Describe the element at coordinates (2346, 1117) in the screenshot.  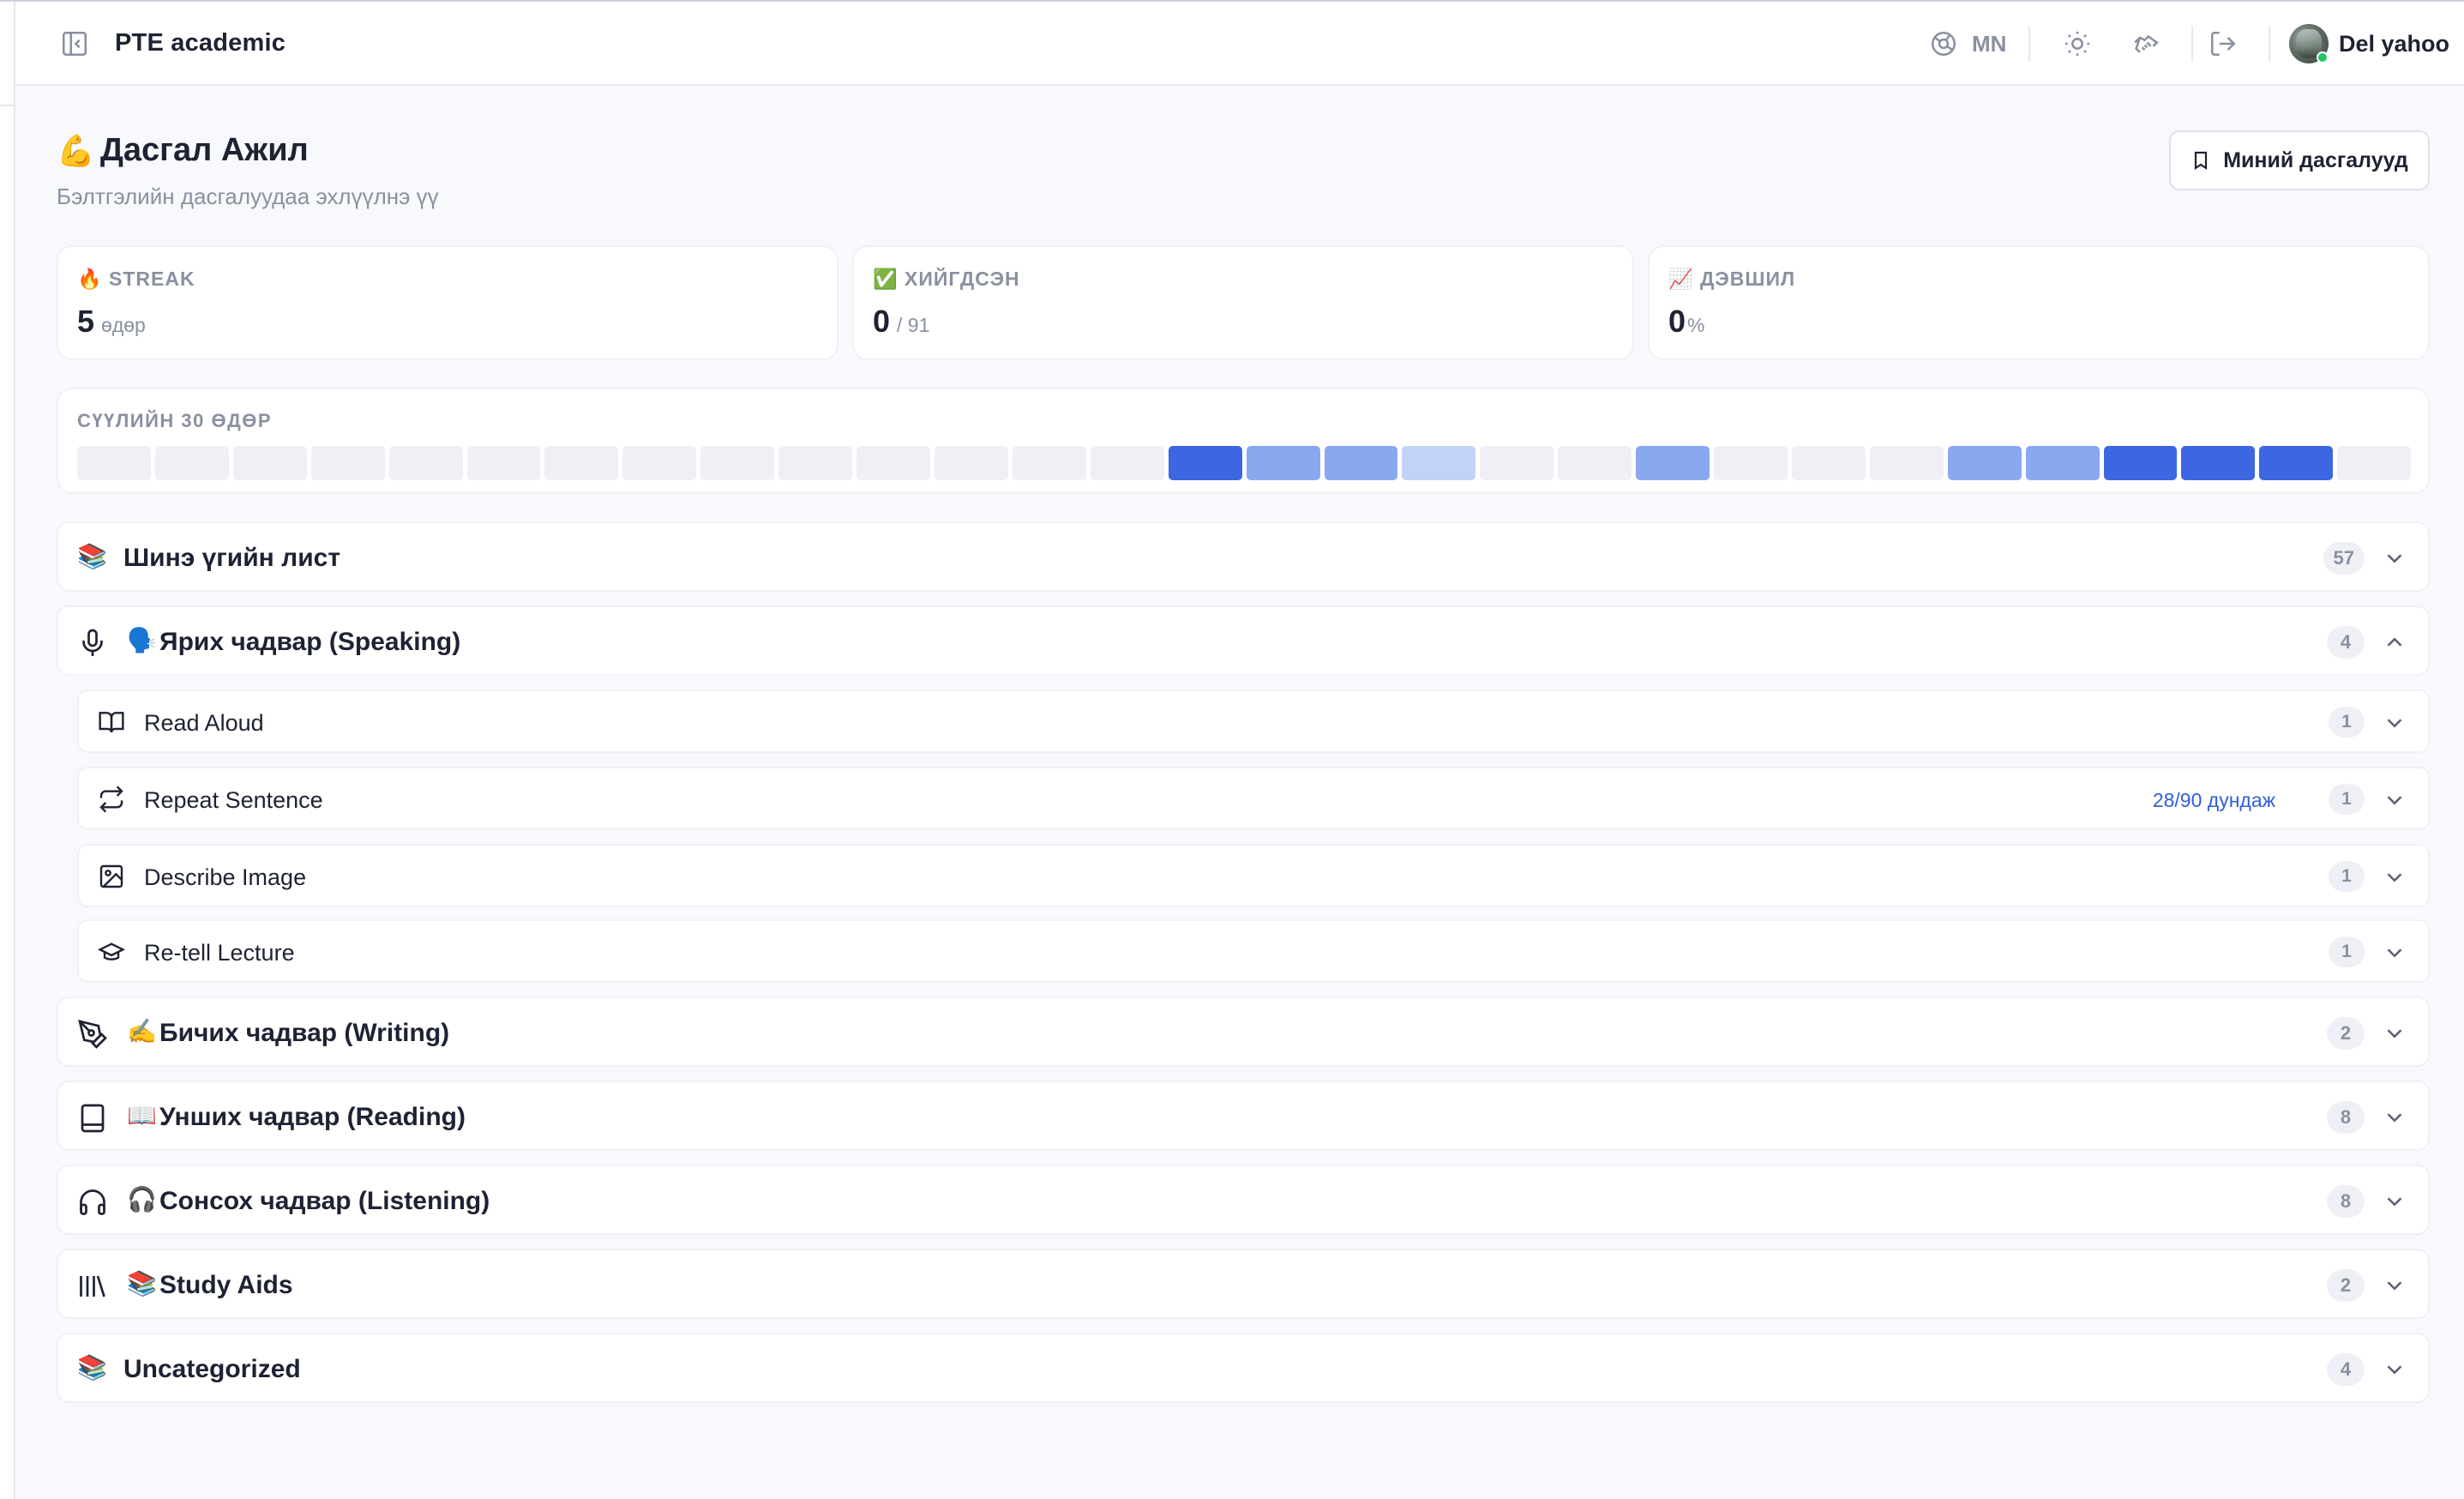
I see `count-badge: 8` at that location.